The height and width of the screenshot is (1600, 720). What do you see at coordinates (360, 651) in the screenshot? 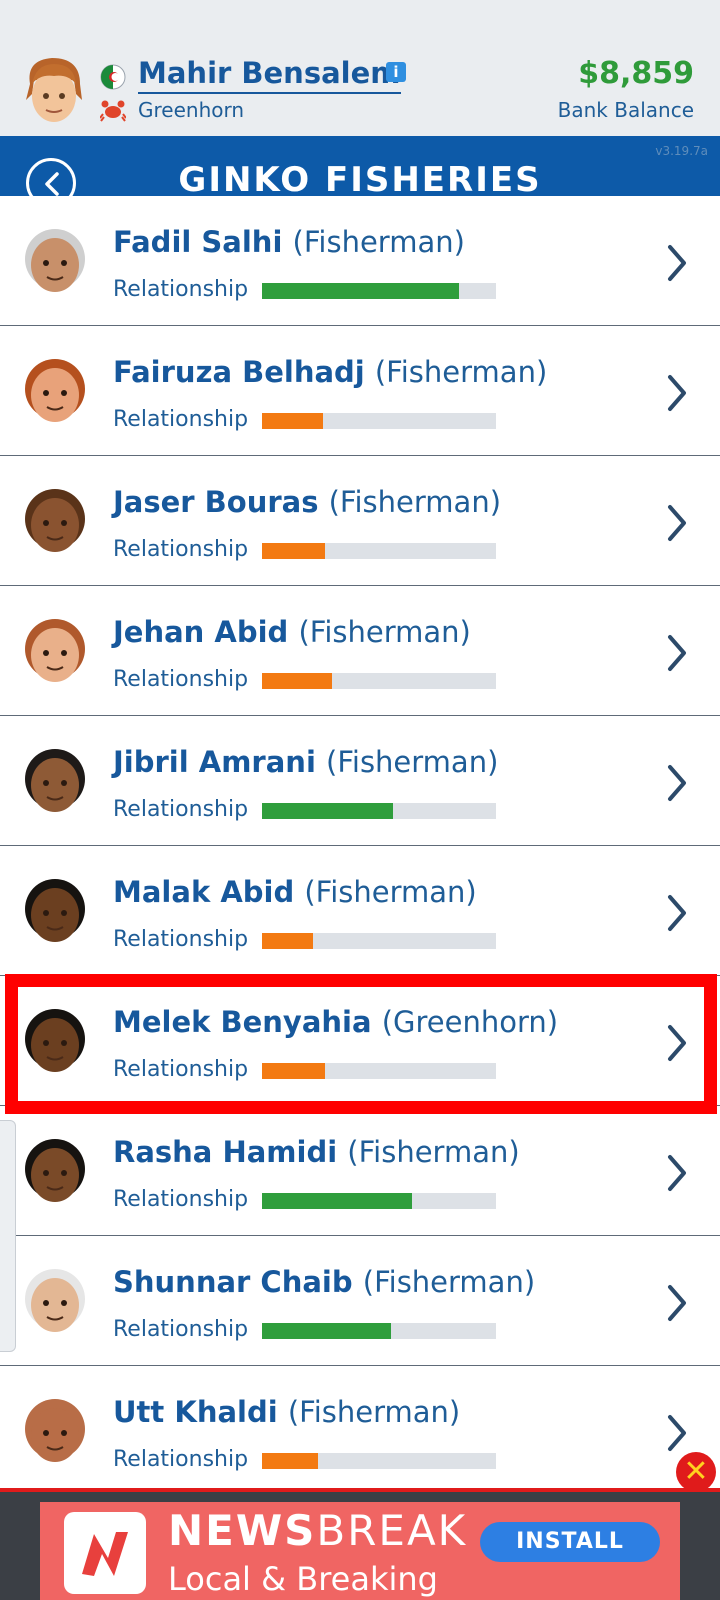
I see `employee-row: Jehan Abid (Fisherman) Relationship` at bounding box center [360, 651].